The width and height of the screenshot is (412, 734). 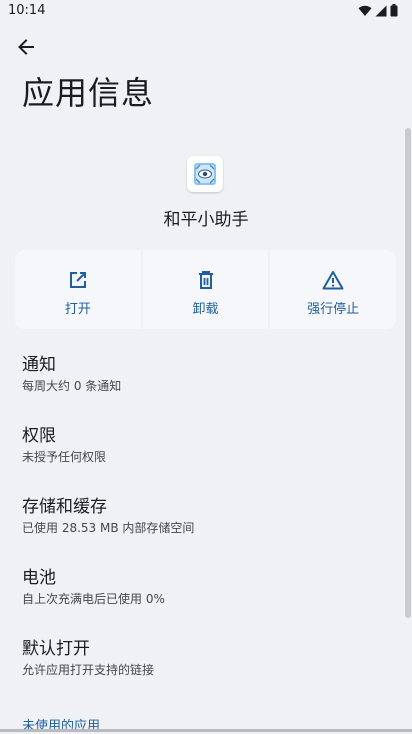 What do you see at coordinates (39, 578) in the screenshot?
I see `item-title: 电池` at bounding box center [39, 578].